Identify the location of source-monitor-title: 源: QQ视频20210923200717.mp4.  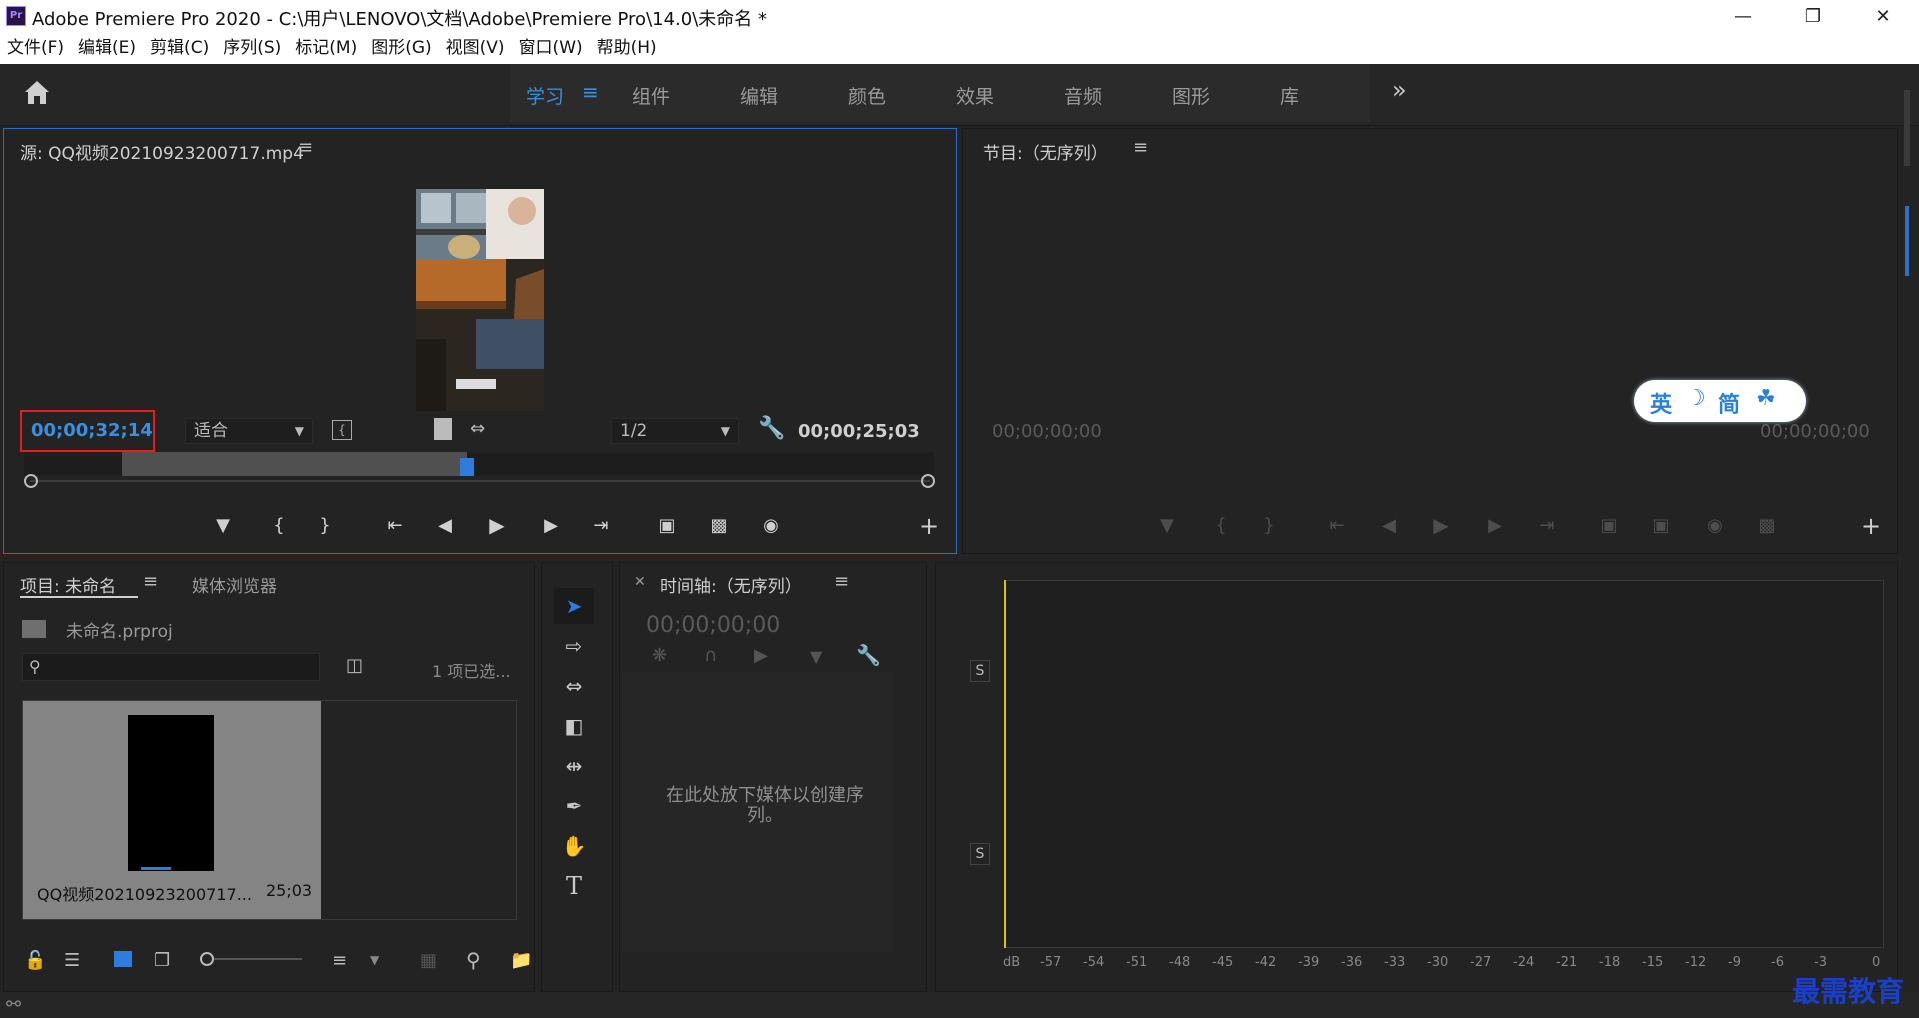
(162, 151).